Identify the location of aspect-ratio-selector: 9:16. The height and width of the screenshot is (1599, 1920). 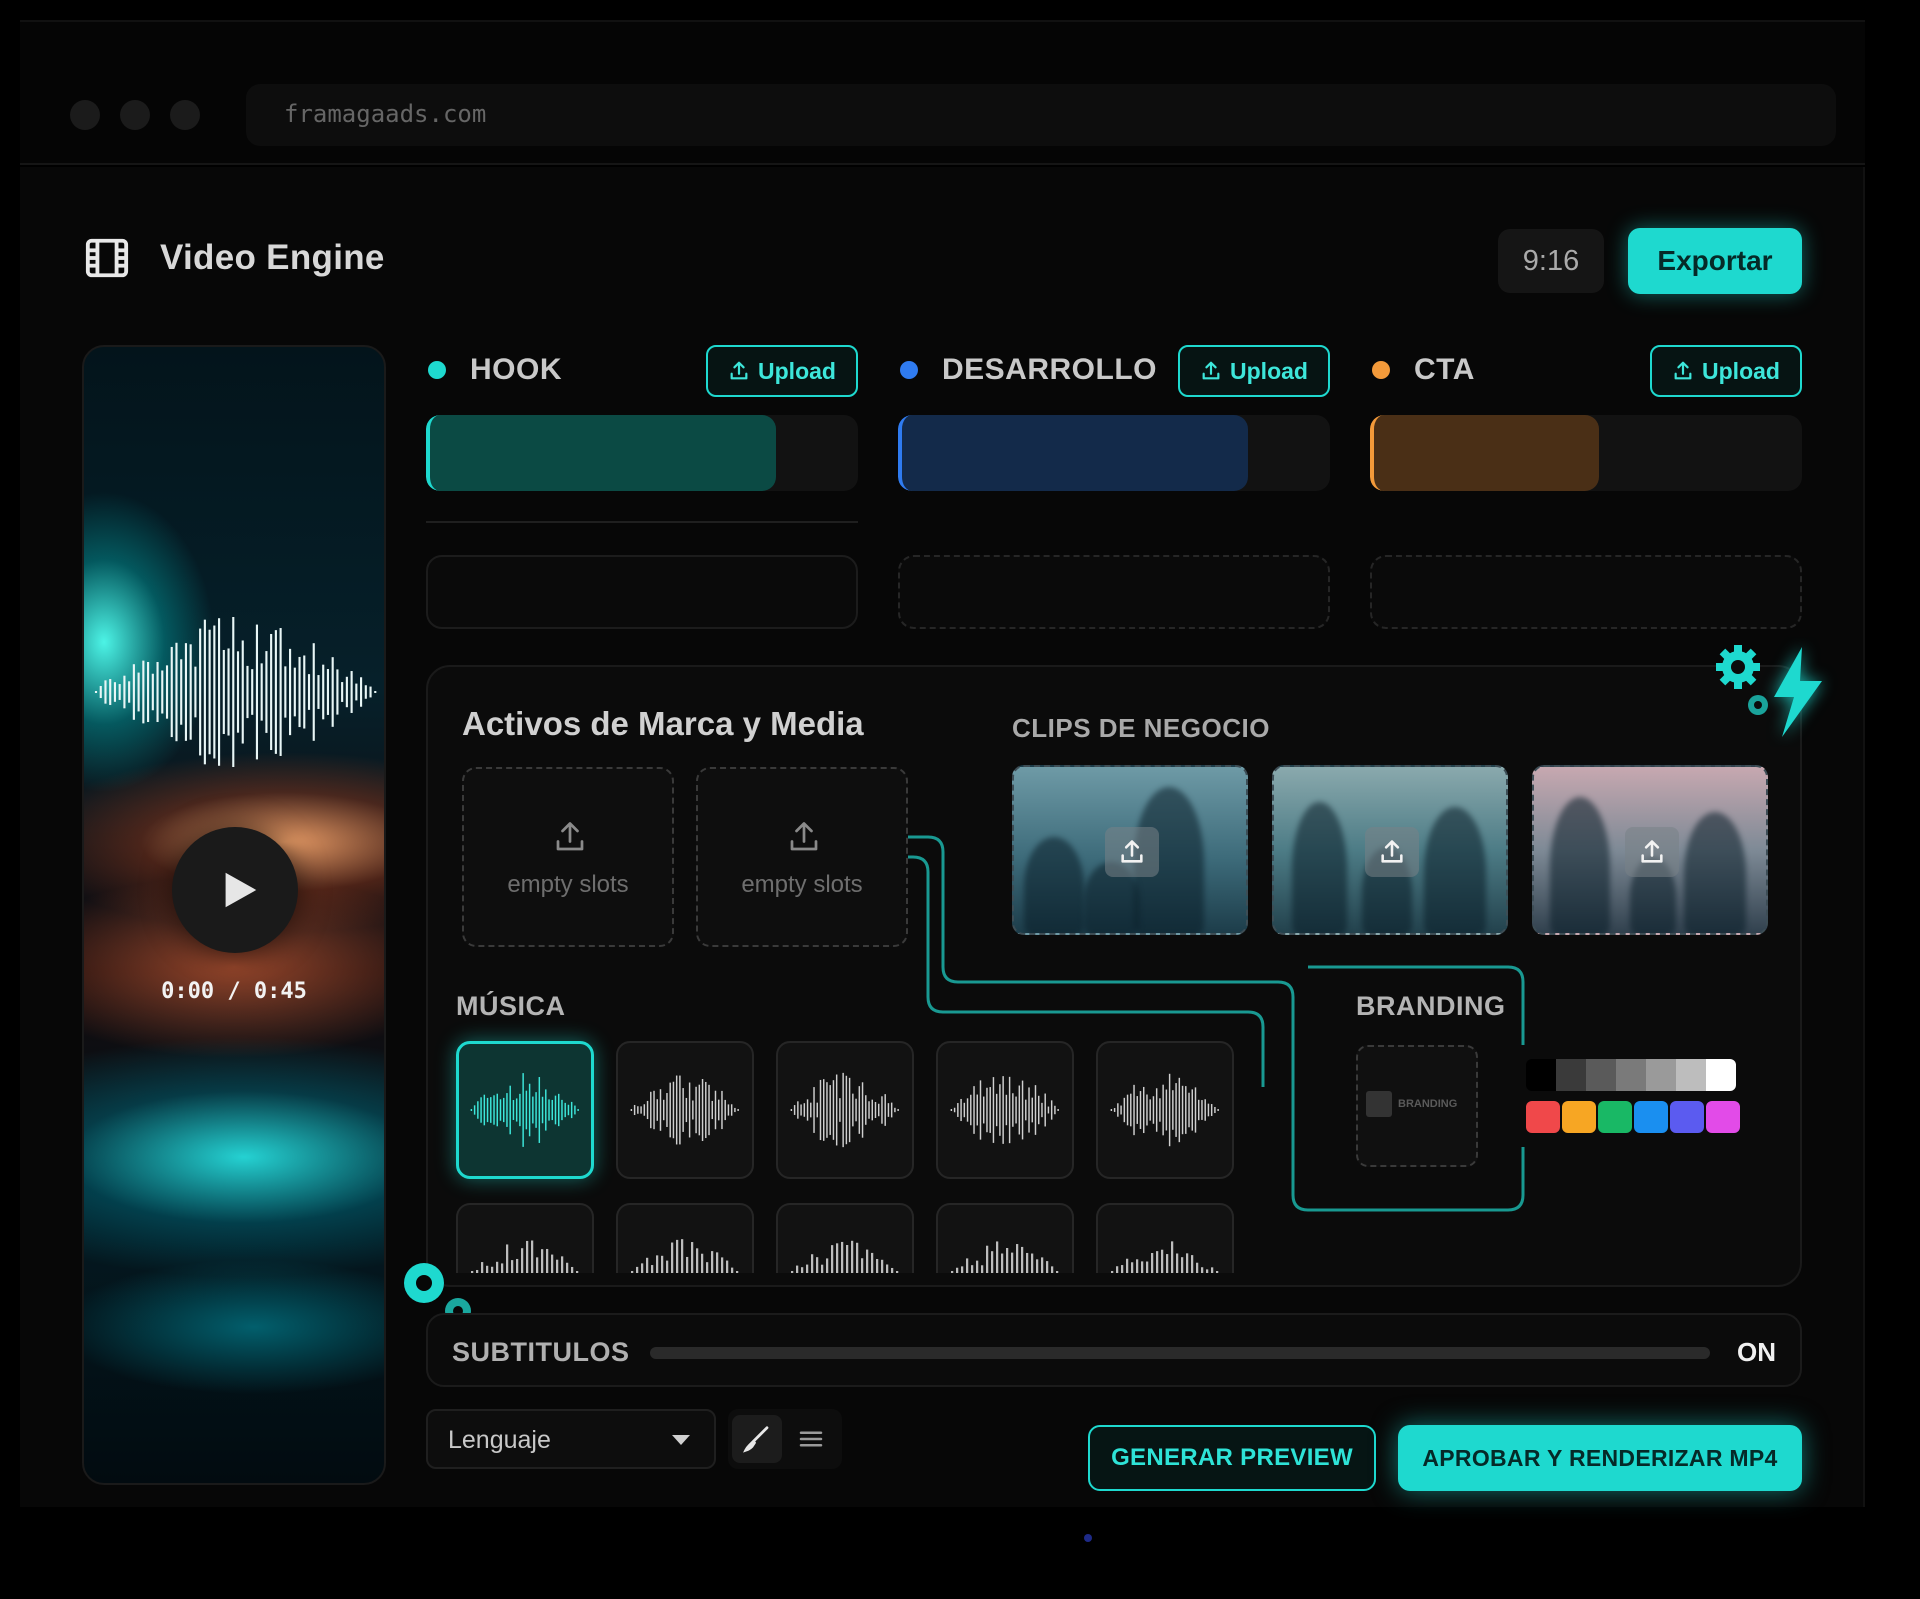
(1551, 261).